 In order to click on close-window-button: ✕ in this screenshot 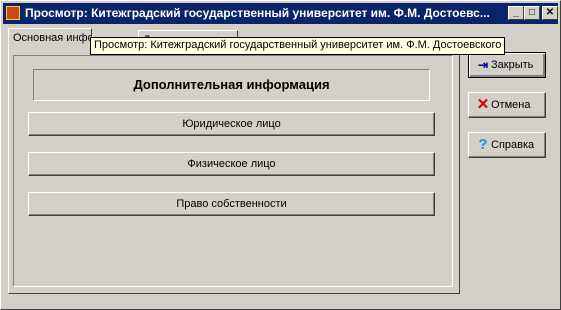, I will do `click(550, 13)`.